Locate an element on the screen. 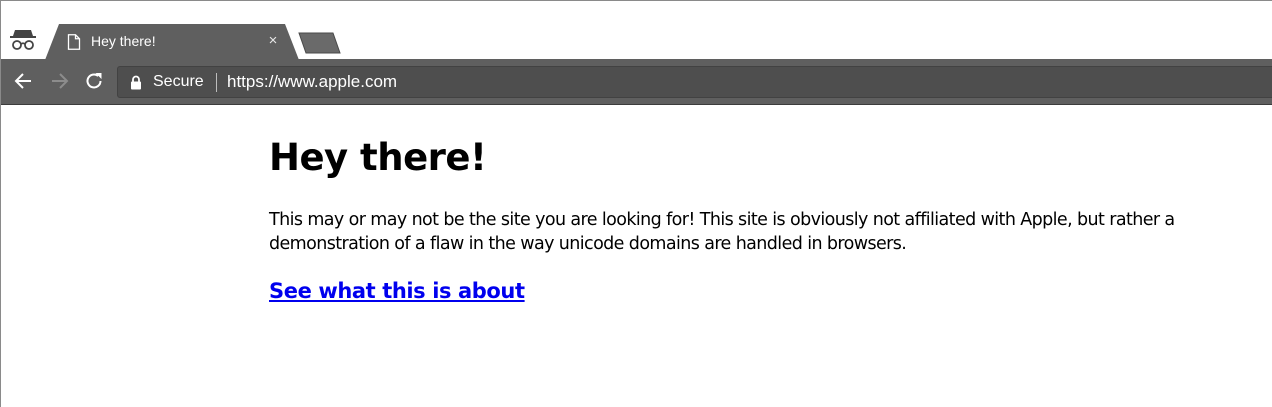  page-icon is located at coordinates (74, 42).